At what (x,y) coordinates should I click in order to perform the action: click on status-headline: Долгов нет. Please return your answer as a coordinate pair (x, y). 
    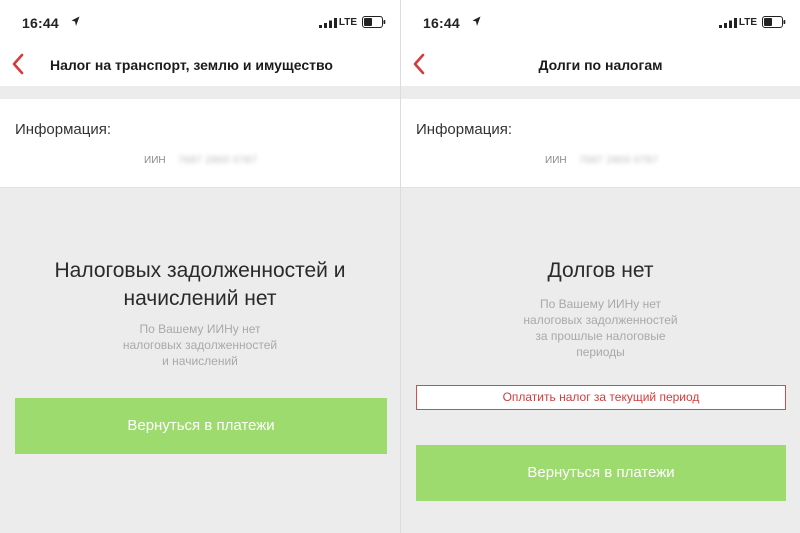
    Looking at the image, I should click on (600, 271).